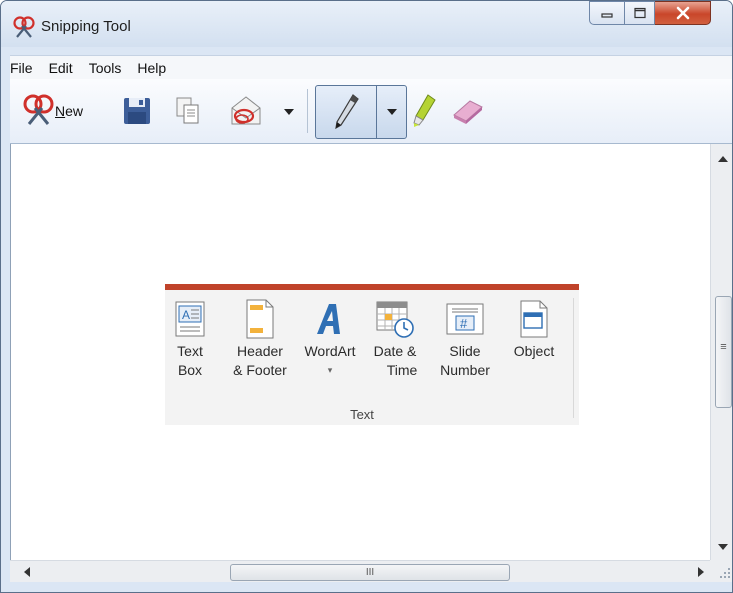  I want to click on vertical-scroll-thumb: ≡, so click(723, 352).